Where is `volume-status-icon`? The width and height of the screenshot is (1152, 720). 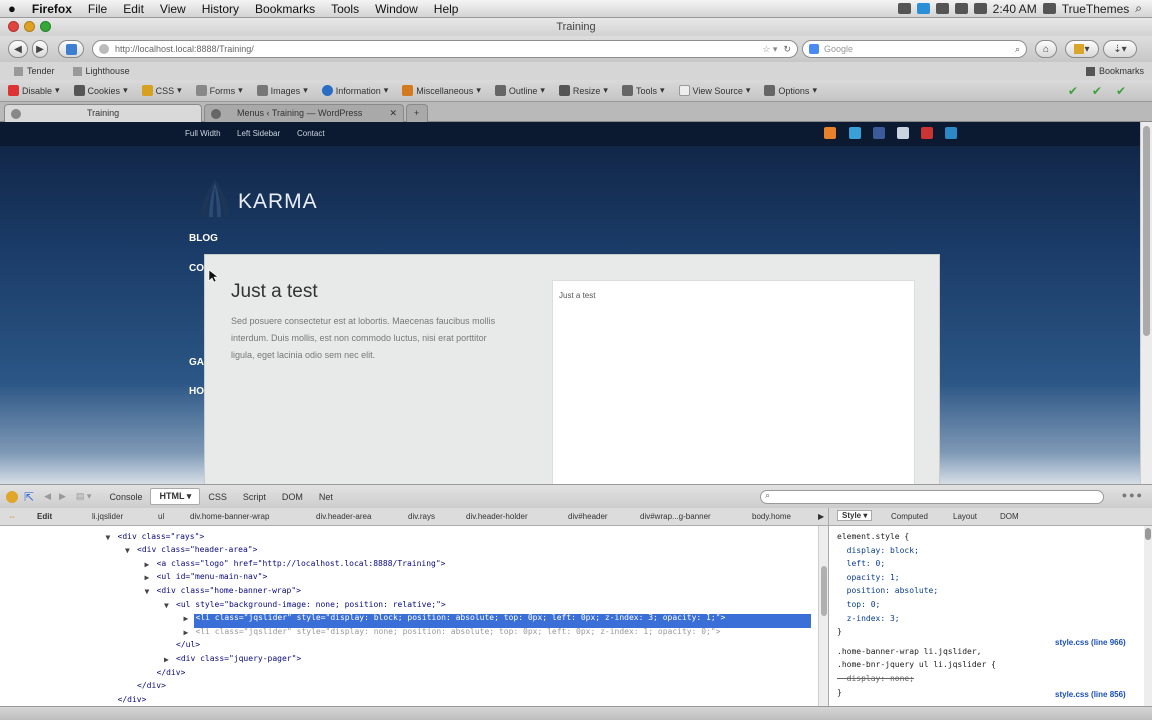 volume-status-icon is located at coordinates (980, 8).